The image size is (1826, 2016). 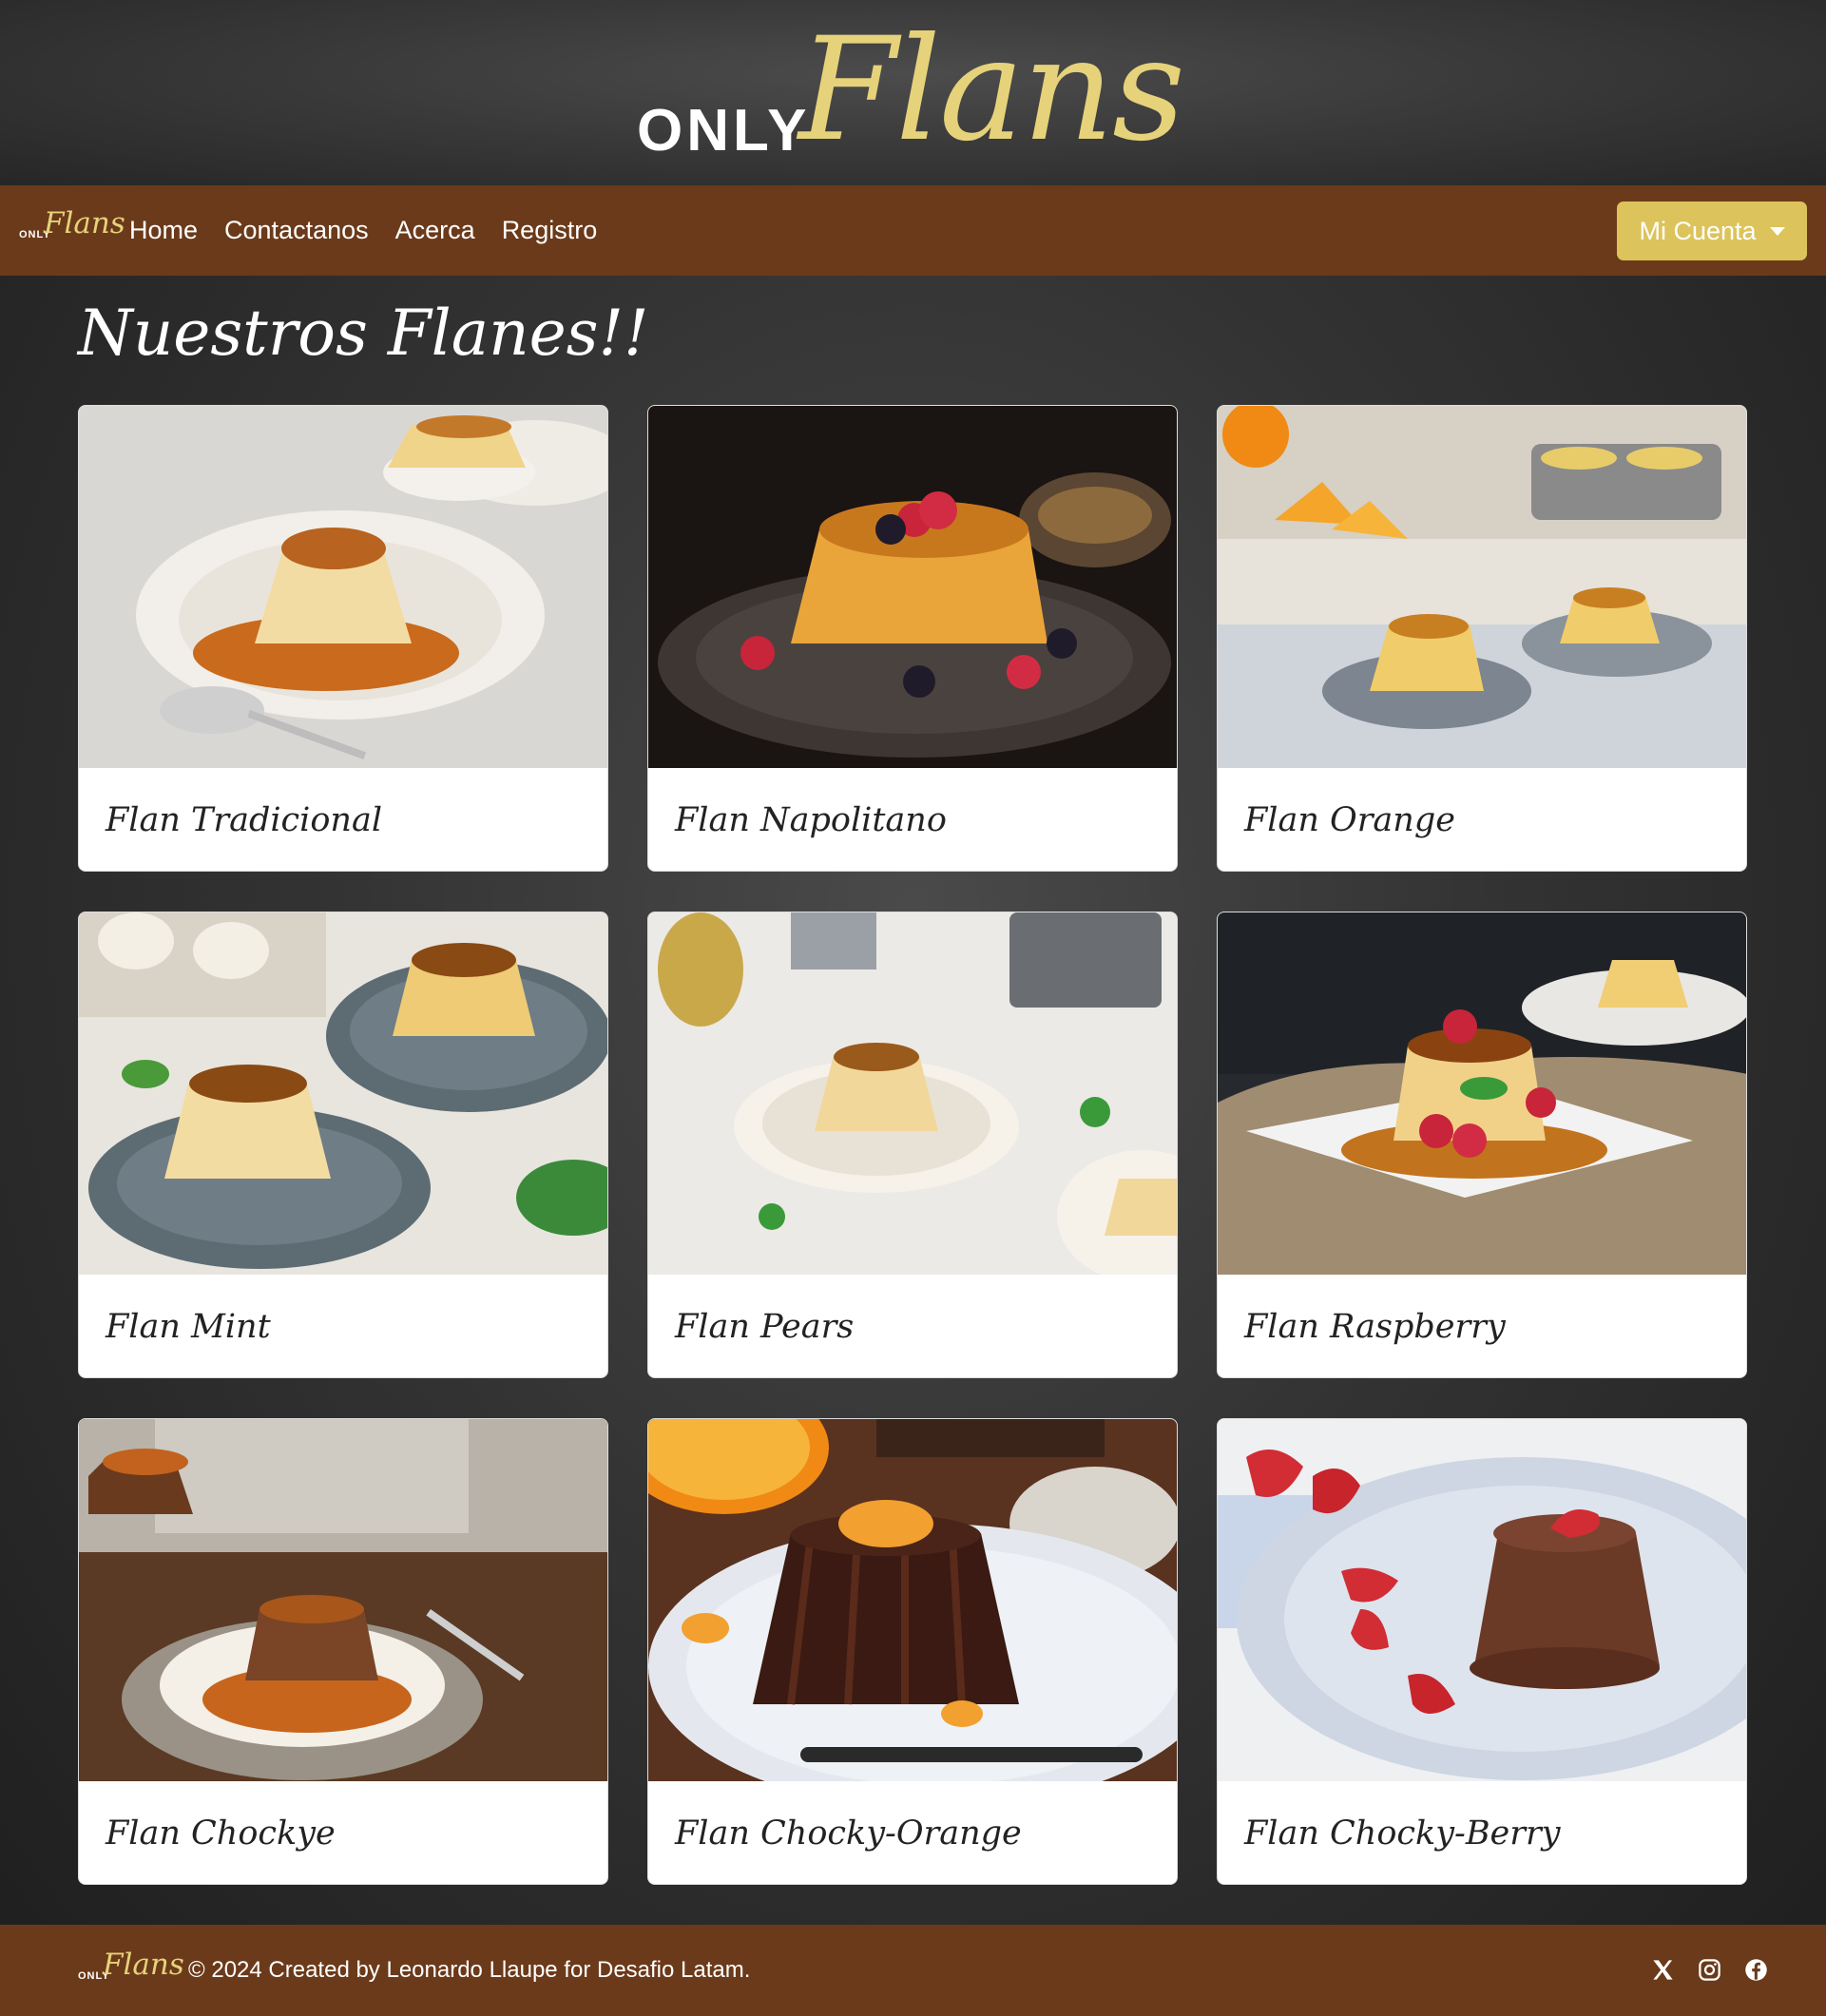 What do you see at coordinates (1663, 1970) in the screenshot?
I see `x-icon` at bounding box center [1663, 1970].